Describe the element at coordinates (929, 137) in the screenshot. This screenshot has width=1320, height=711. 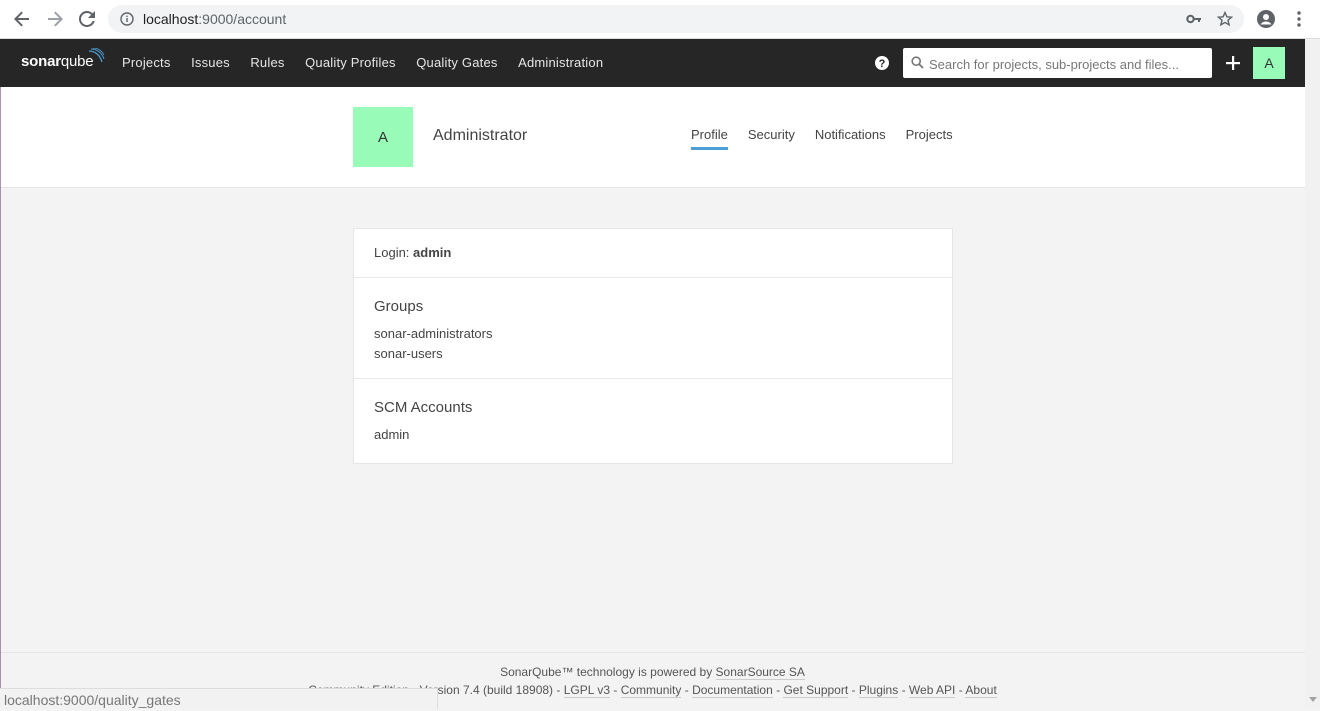
I see `tab-projects: Projects` at that location.